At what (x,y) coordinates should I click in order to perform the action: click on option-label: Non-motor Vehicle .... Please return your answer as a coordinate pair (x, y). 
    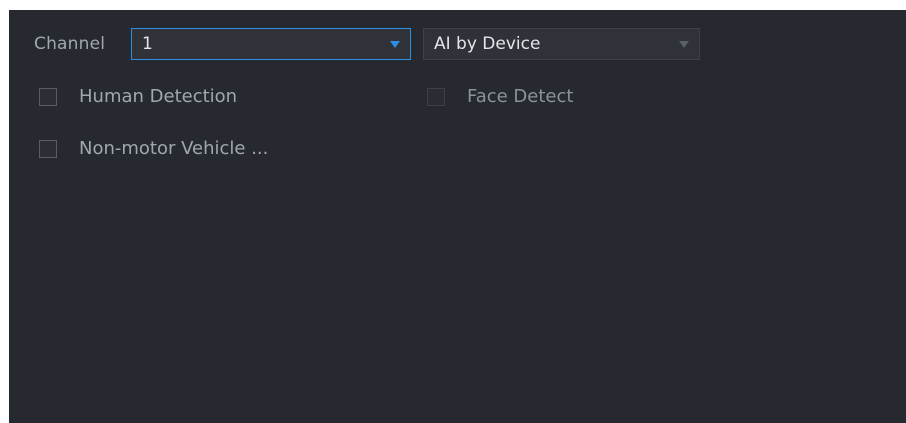
    Looking at the image, I should click on (174, 148).